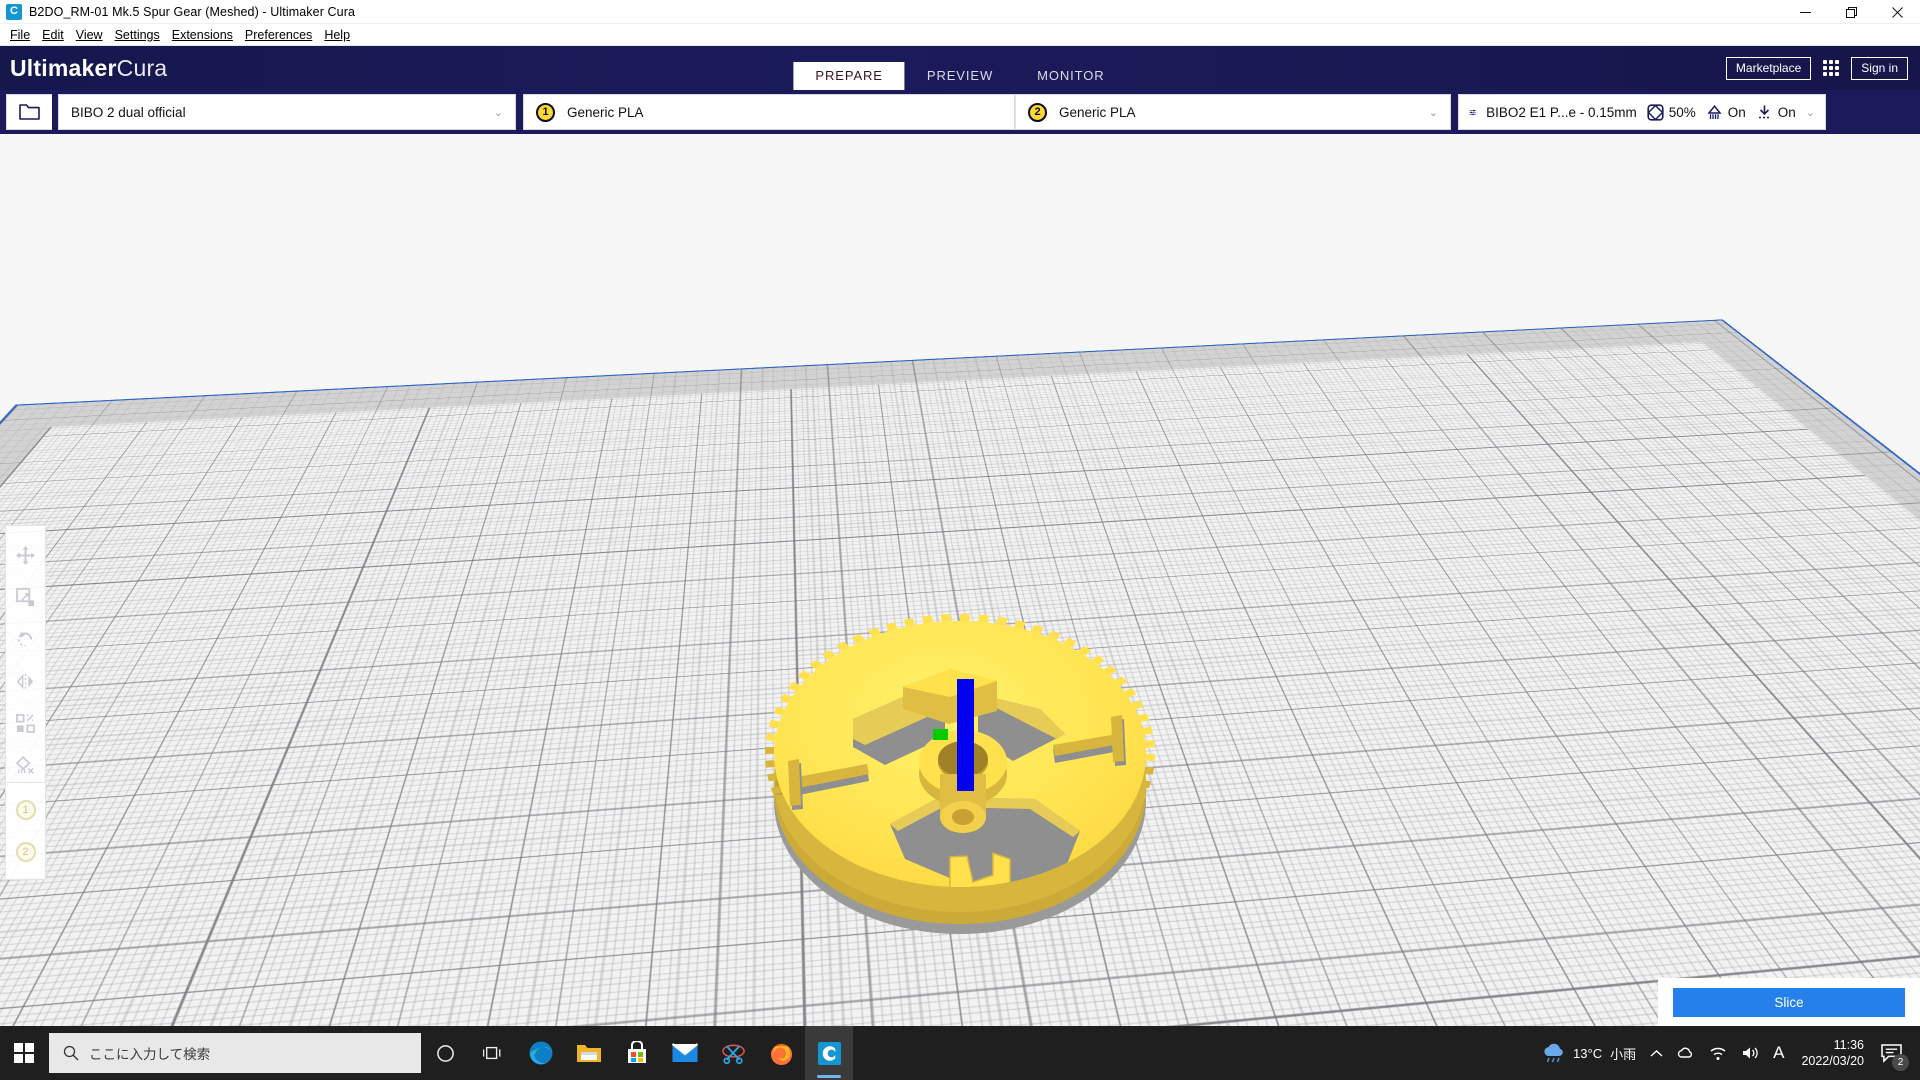 The width and height of the screenshot is (1920, 1080). I want to click on speaker-icon, so click(1750, 1053).